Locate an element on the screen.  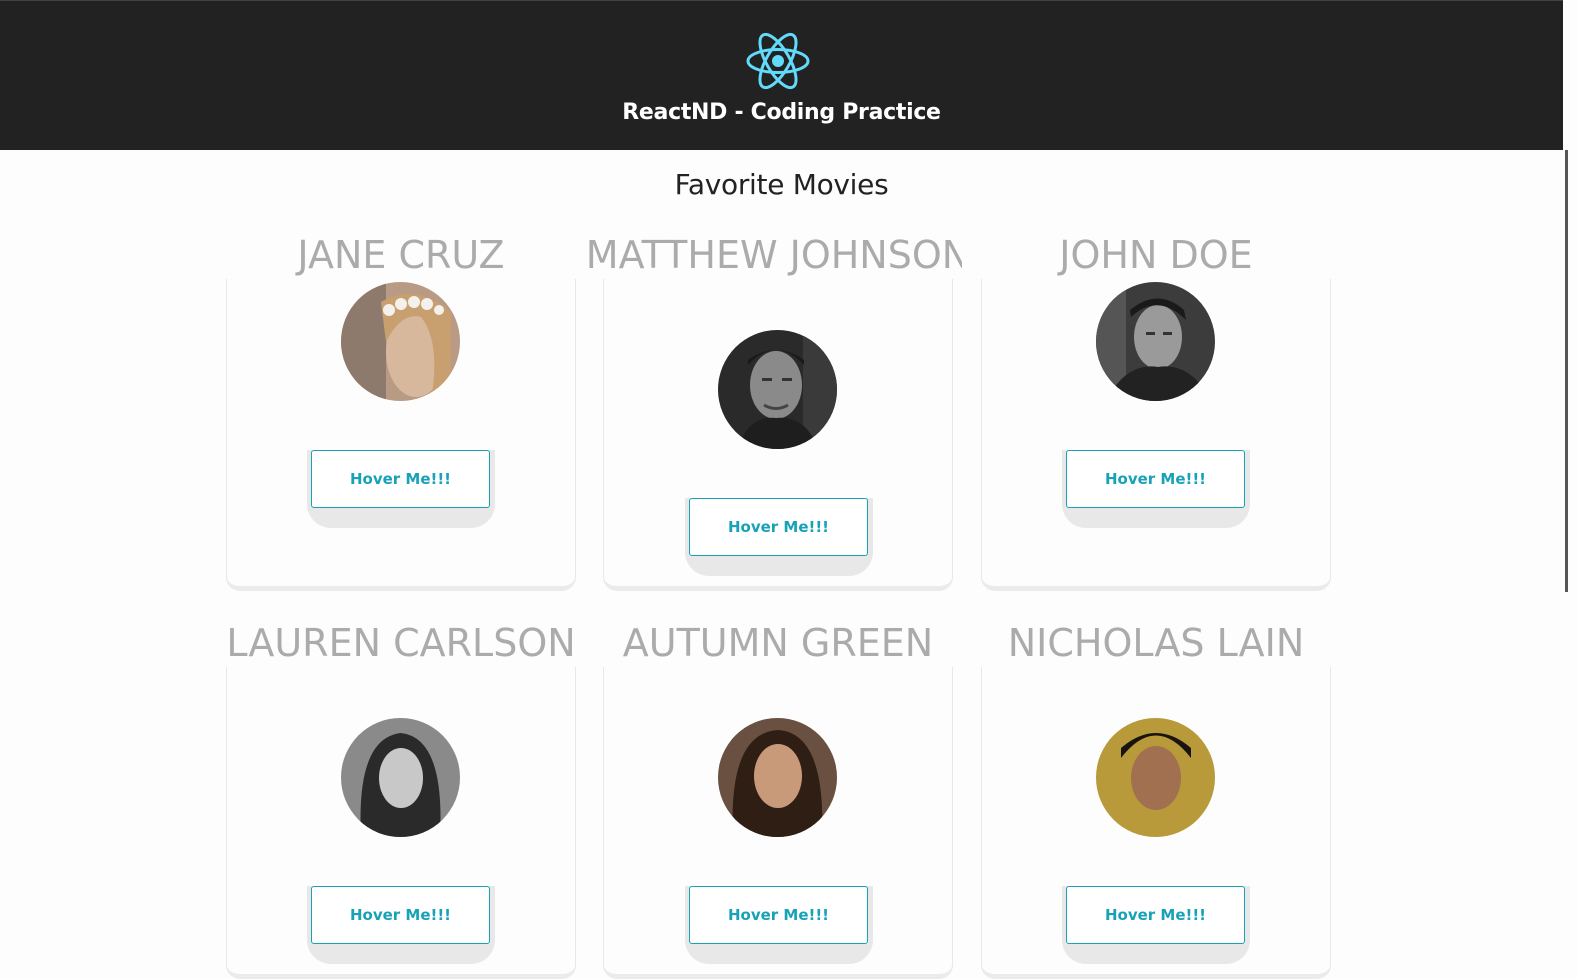
card-name: MATTHEW JOHNSON is located at coordinates (778, 255).